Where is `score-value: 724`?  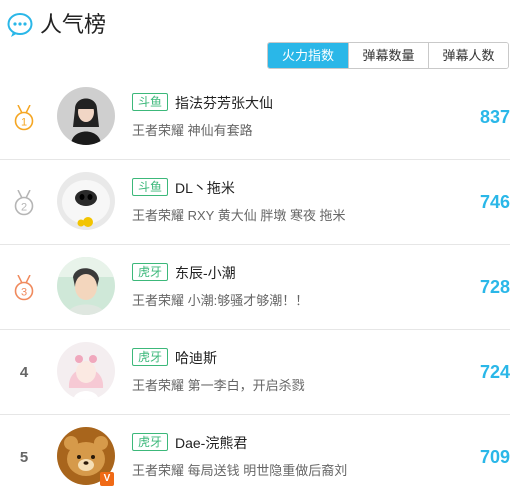 score-value: 724 is located at coordinates (494, 372).